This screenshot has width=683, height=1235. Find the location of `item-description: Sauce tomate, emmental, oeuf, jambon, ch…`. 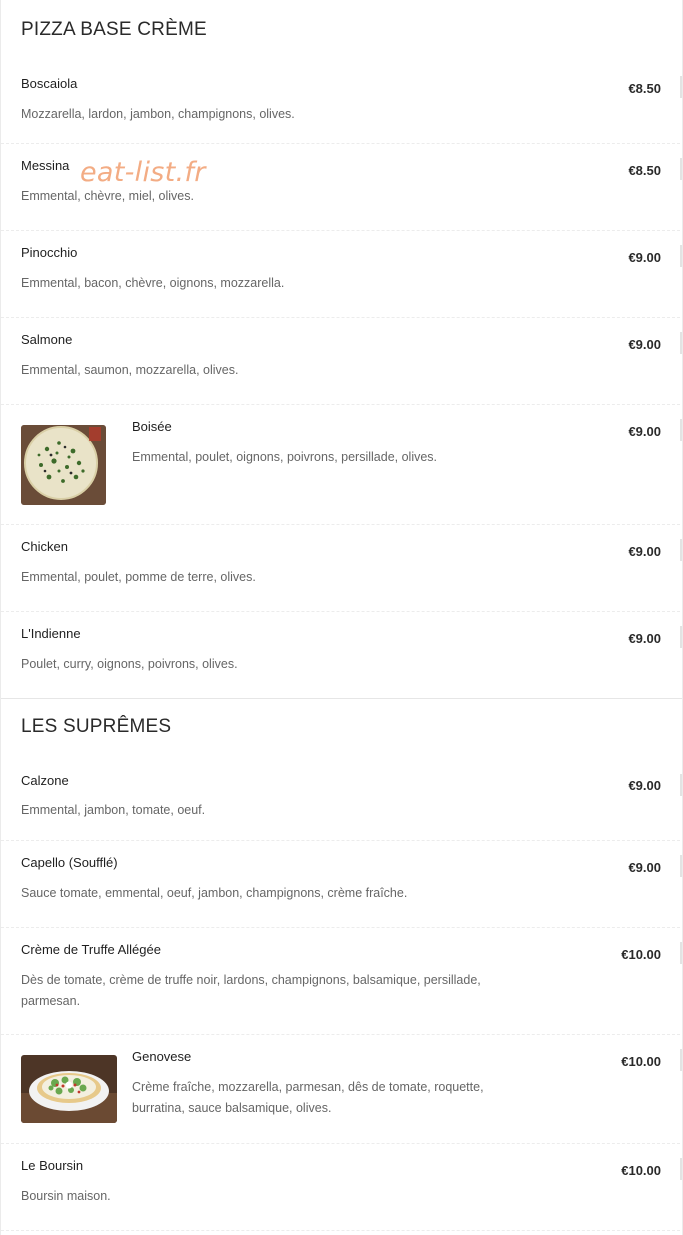

item-description: Sauce tomate, emmental, oeuf, jambon, ch… is located at coordinates (214, 893).